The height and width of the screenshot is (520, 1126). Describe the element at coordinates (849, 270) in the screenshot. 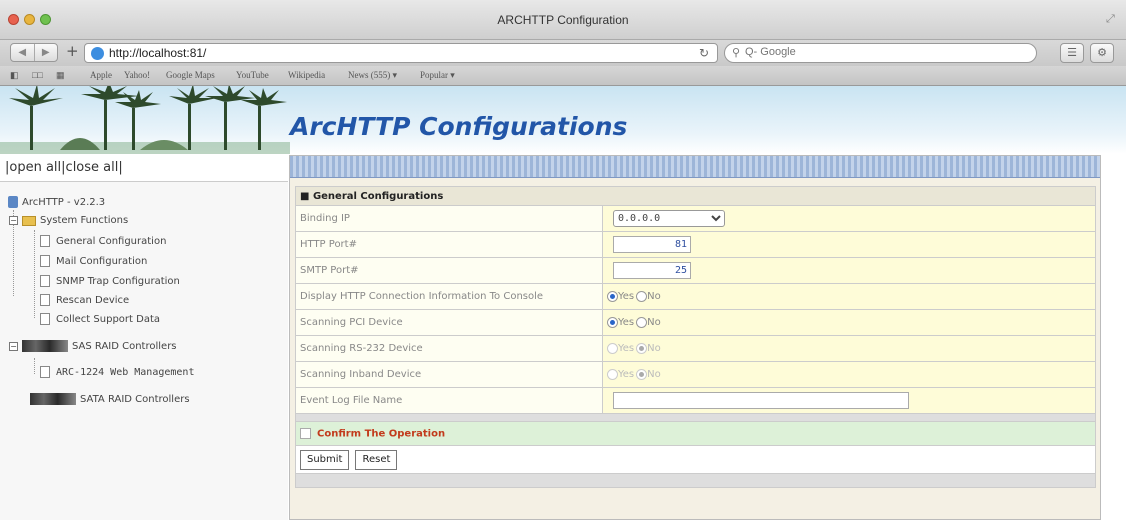

I see `smtp-port-cell` at that location.